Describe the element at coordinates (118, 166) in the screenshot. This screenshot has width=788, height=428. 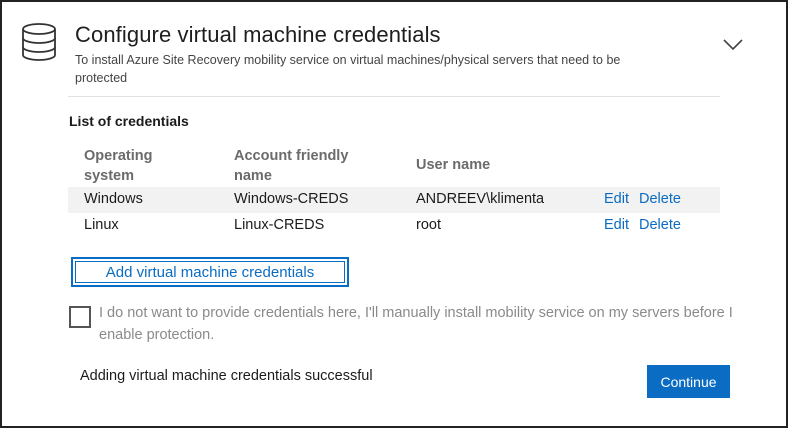
I see `column-header-os: Operating system` at that location.